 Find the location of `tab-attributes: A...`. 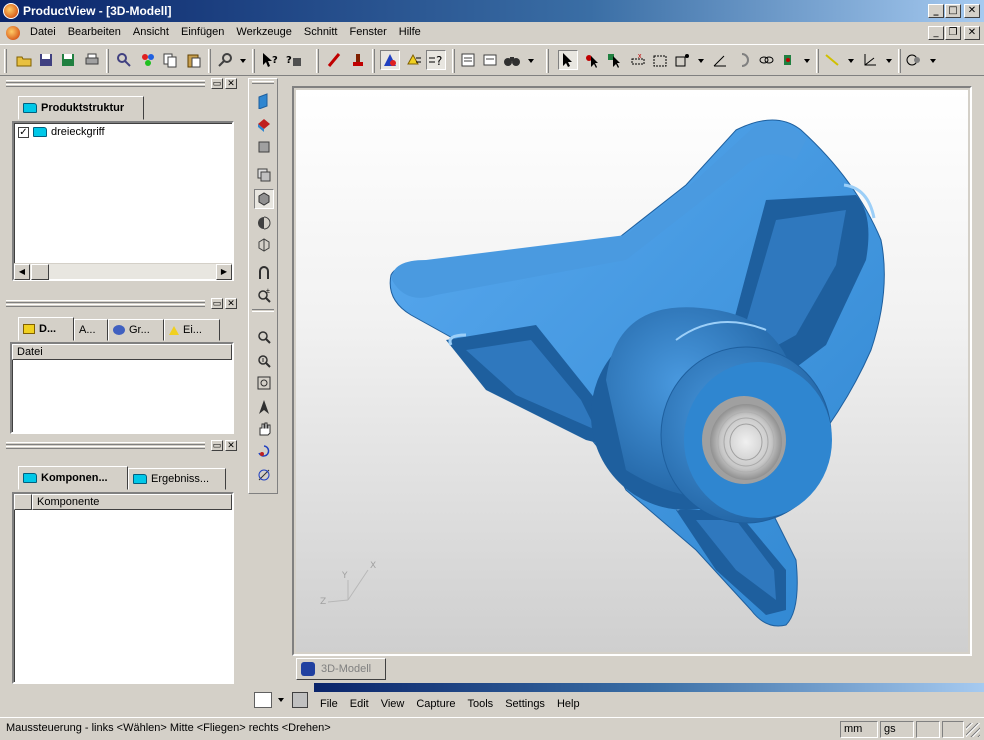

tab-attributes: A... is located at coordinates (91, 330).